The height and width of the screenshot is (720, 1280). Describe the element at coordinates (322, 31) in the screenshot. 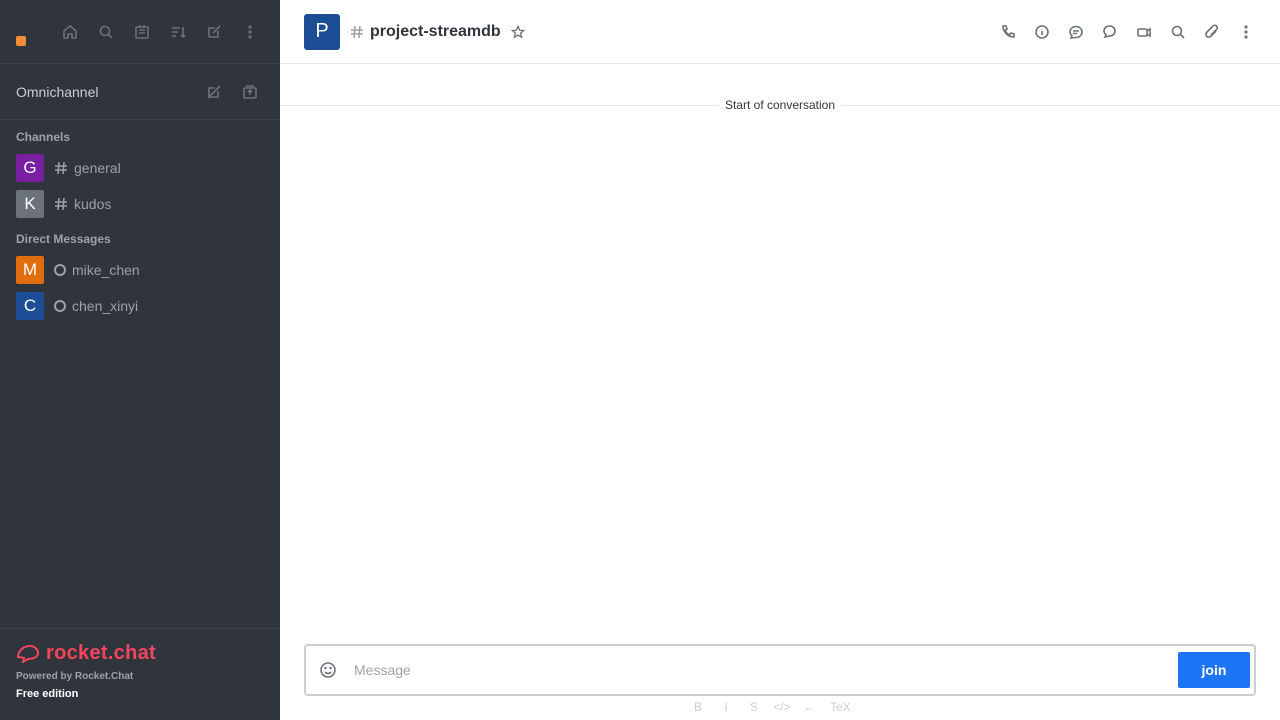

I see `room-avatar: P` at that location.